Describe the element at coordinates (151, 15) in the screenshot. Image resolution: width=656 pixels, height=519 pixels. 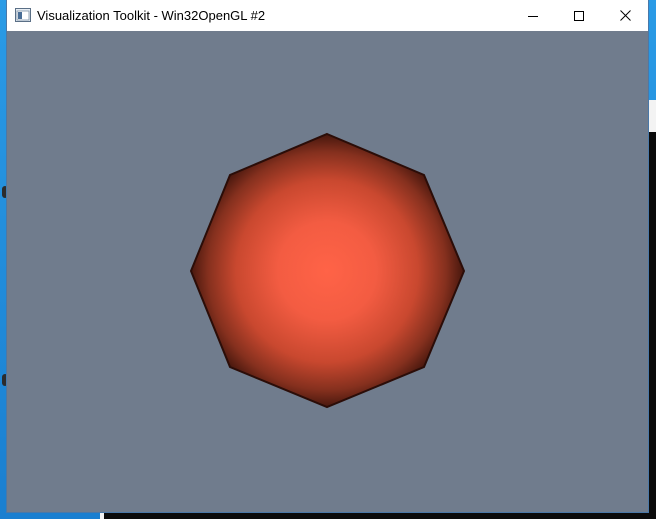
I see `window-title: Visualization Toolkit - Win32OpenGL #2` at that location.